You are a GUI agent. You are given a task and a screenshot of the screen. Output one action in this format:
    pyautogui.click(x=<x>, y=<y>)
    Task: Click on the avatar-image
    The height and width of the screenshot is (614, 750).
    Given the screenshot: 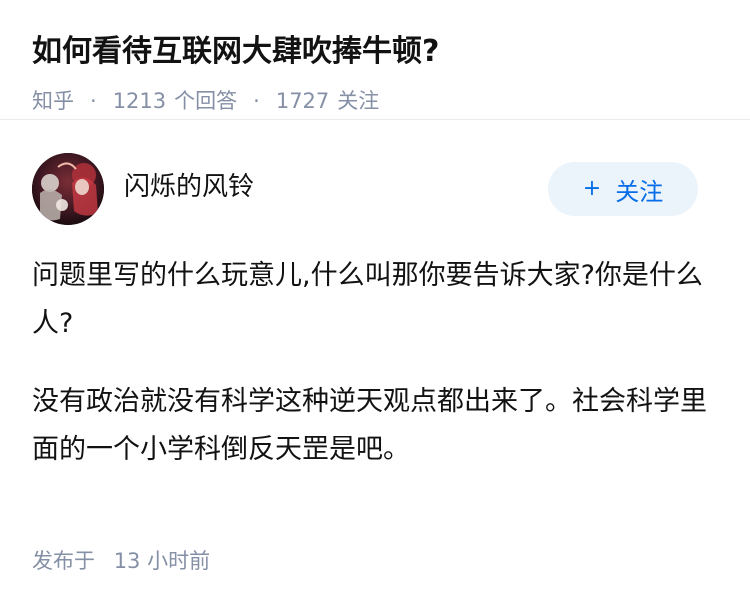 What is the action you would take?
    pyautogui.click(x=68, y=189)
    